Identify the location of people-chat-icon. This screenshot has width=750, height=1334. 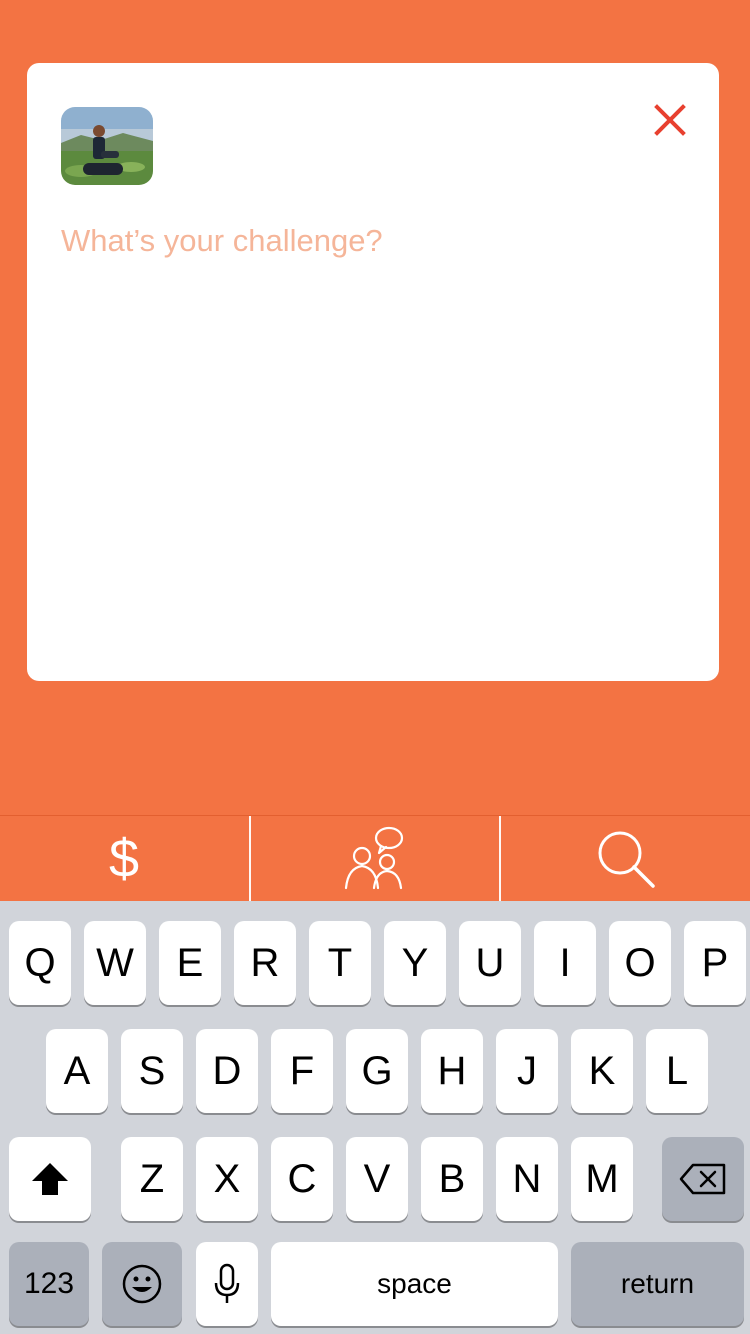
(374, 858).